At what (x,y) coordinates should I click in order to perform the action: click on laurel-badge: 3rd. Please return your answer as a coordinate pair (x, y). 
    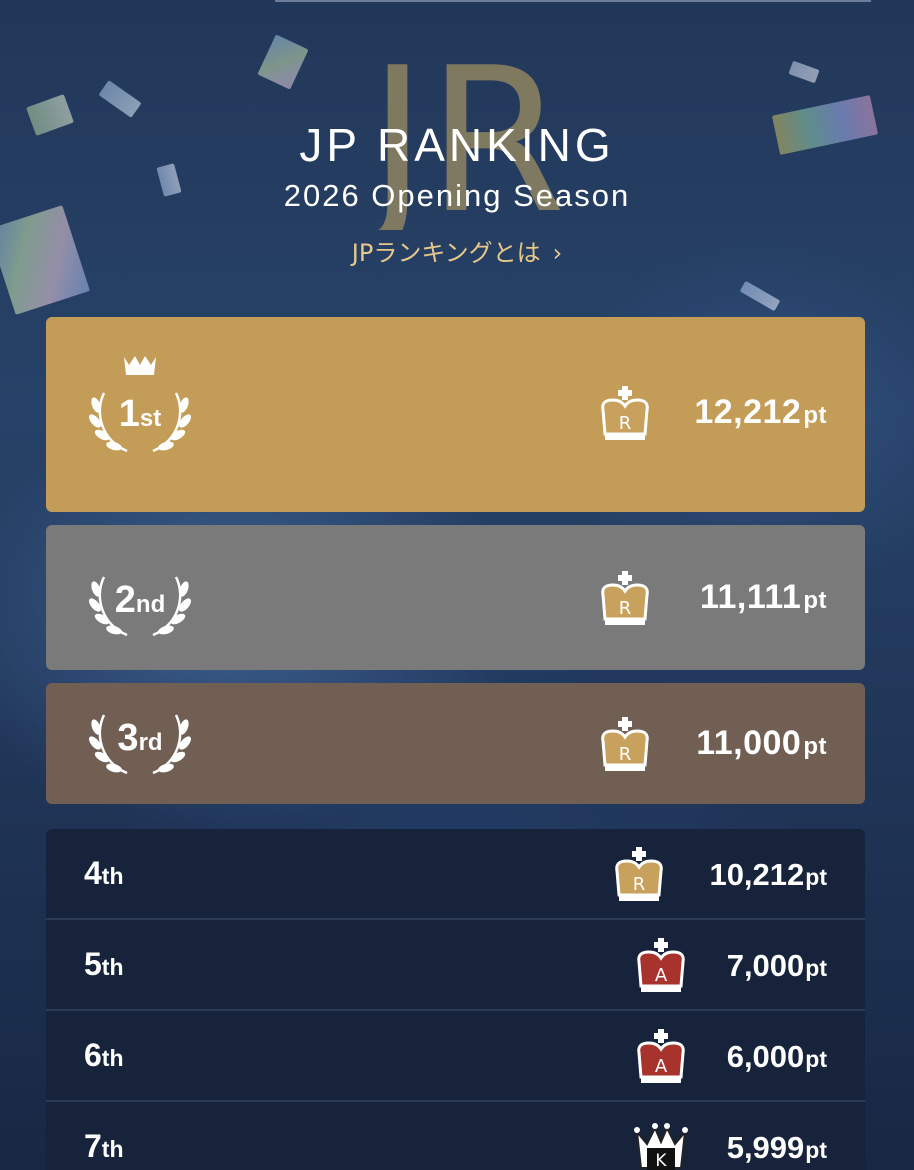
    Looking at the image, I should click on (140, 745).